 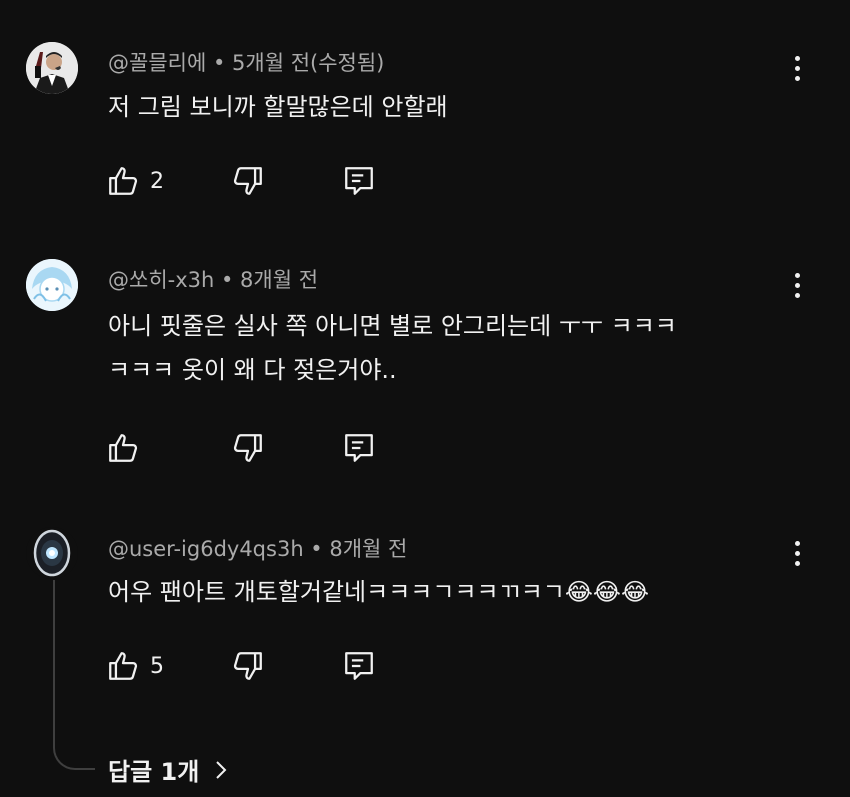 What do you see at coordinates (258, 549) in the screenshot?
I see `comment-meta: @user-ig6dy4qs3h • 8개월 전` at bounding box center [258, 549].